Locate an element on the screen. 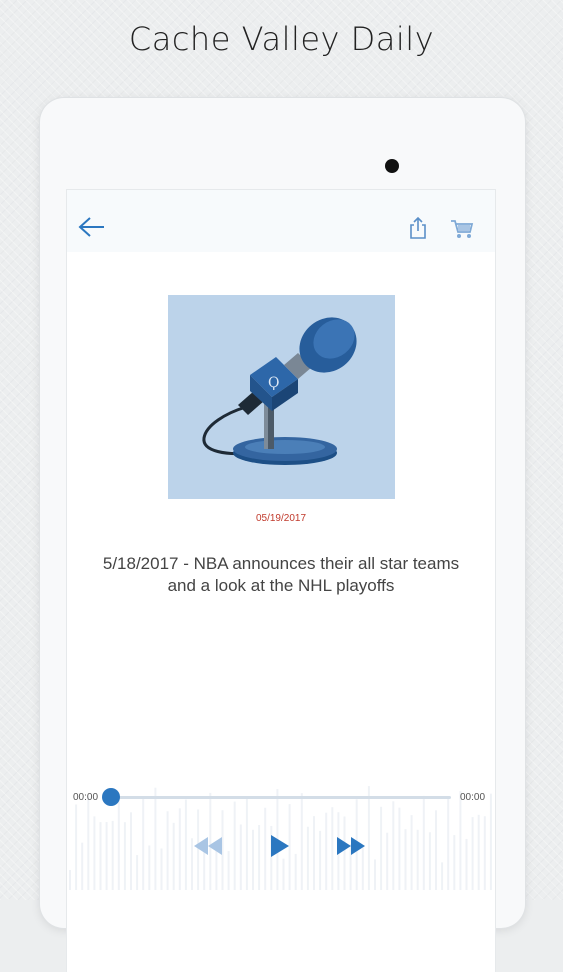  rewind-icon is located at coordinates (208, 846).